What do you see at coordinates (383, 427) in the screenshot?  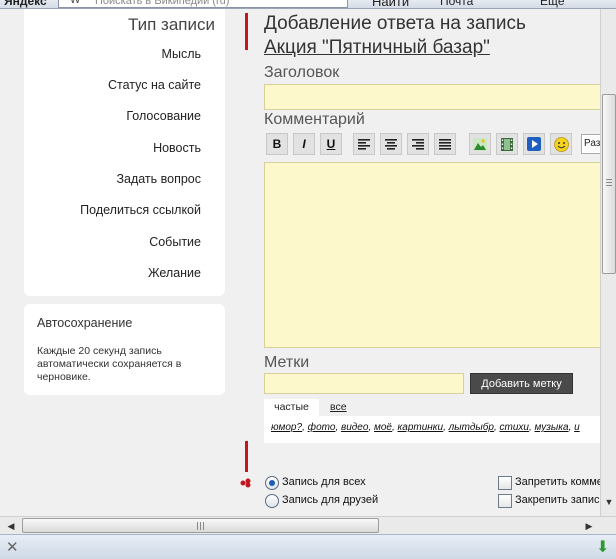 I see `tag-link: моё` at bounding box center [383, 427].